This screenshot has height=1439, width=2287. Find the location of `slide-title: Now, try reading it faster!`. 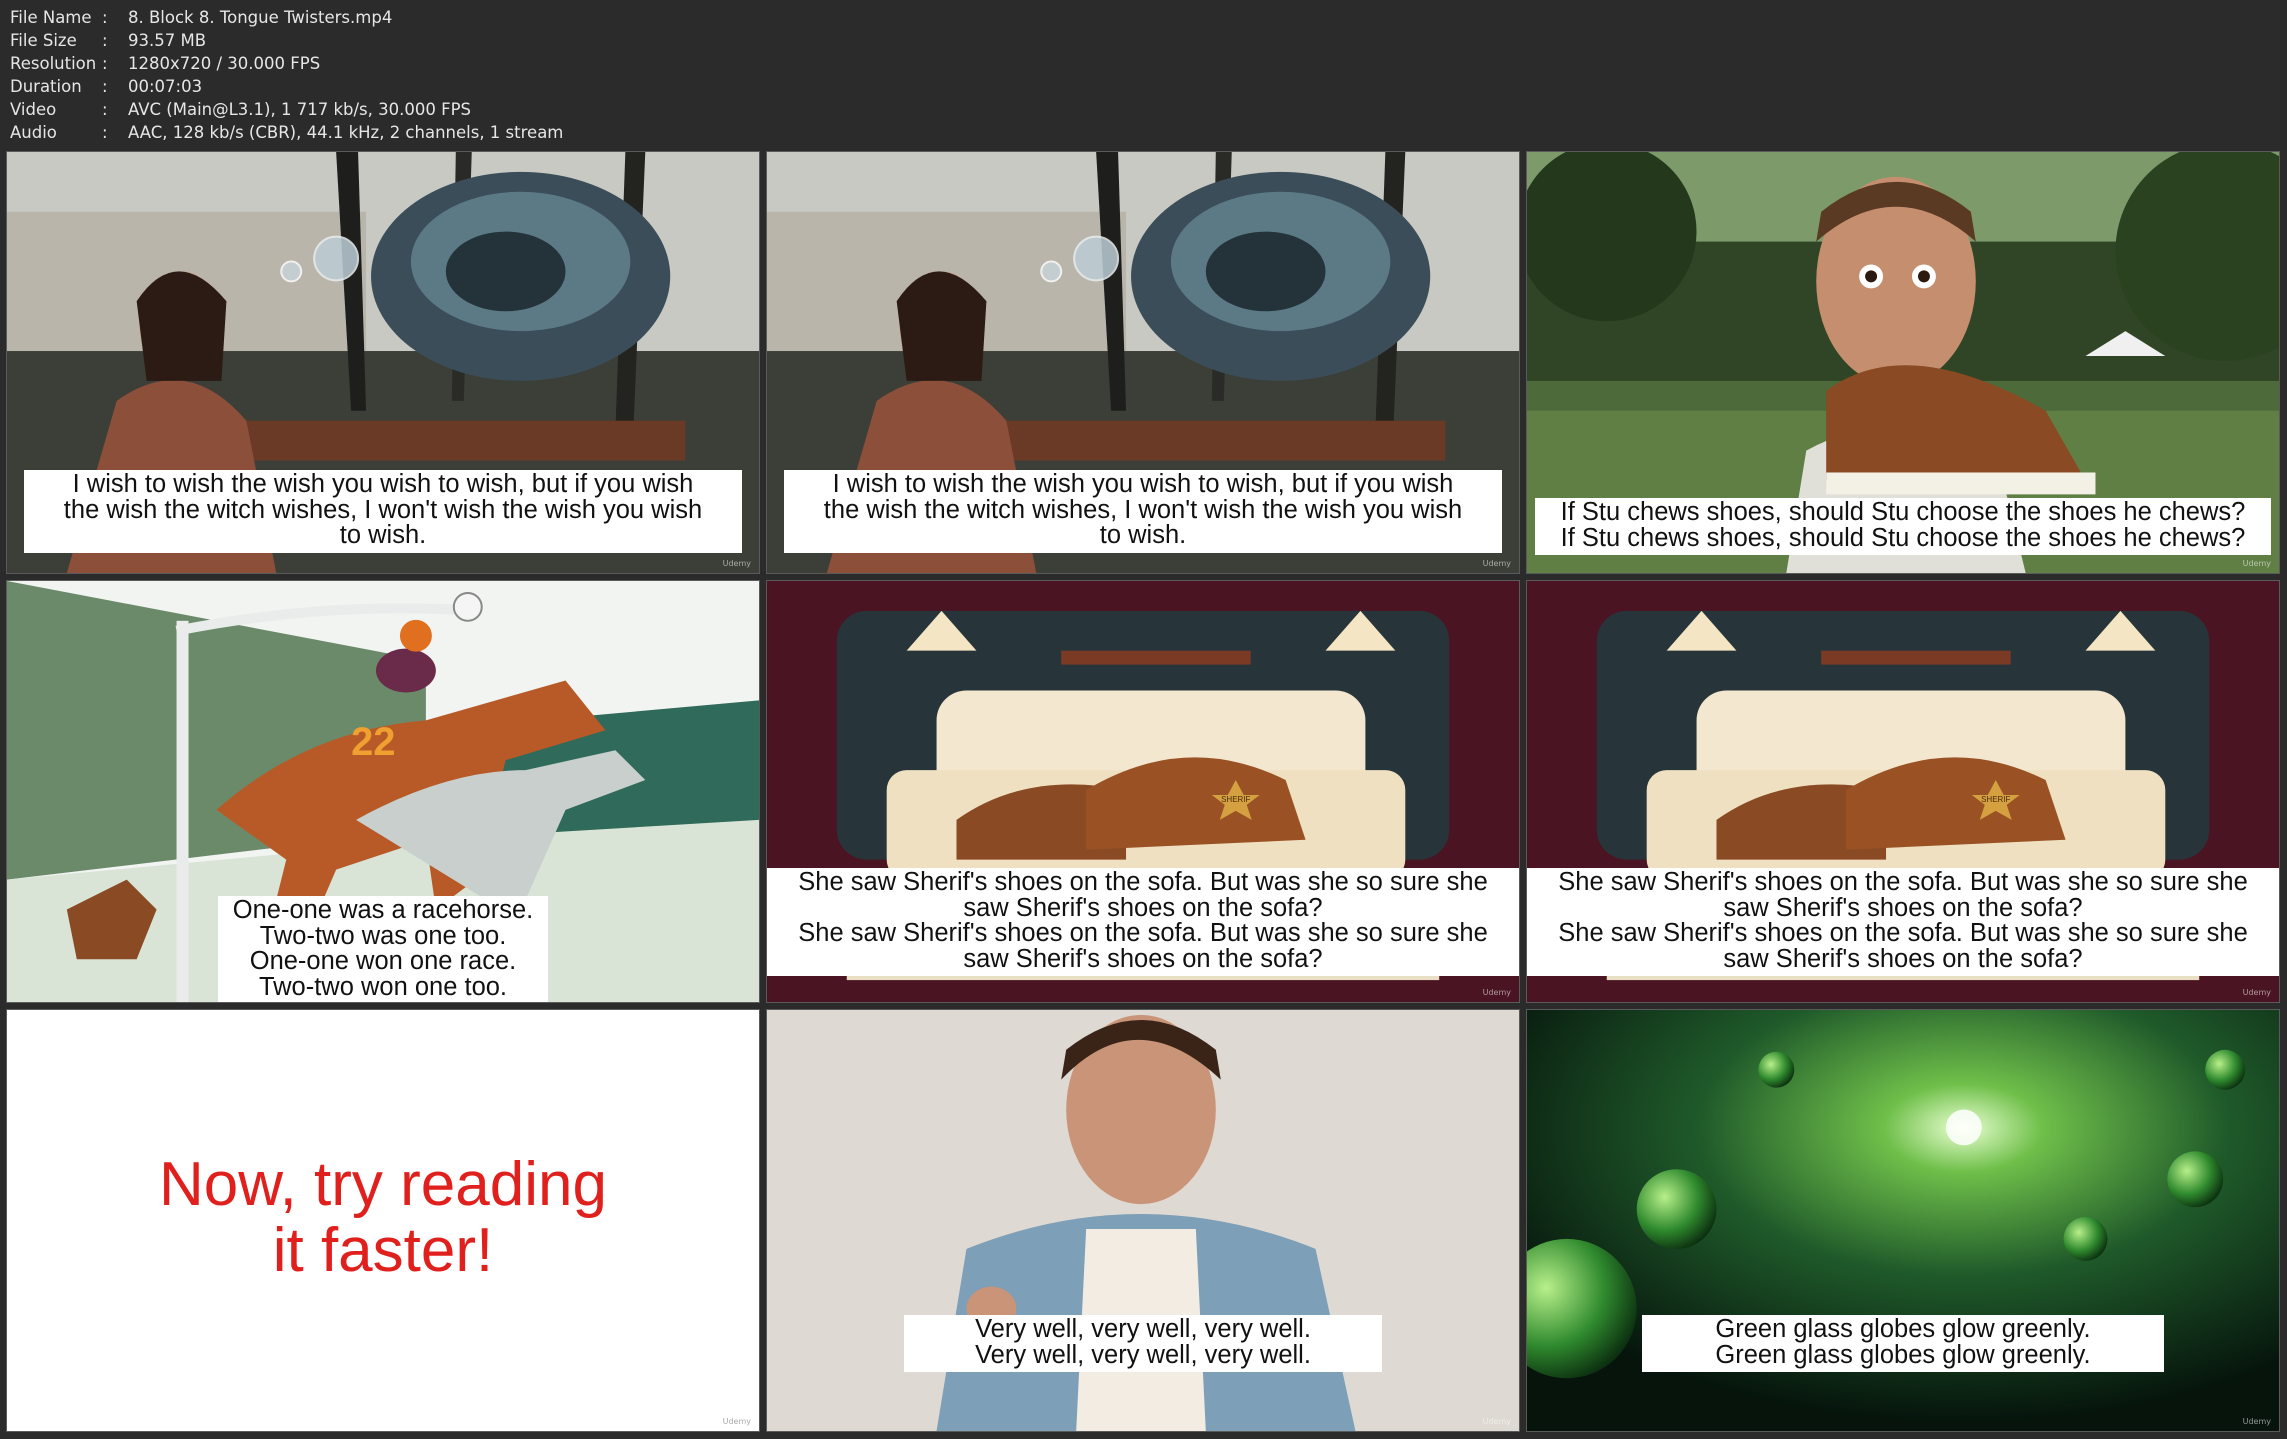

slide-title: Now, try reading it faster! is located at coordinates (383, 1217).